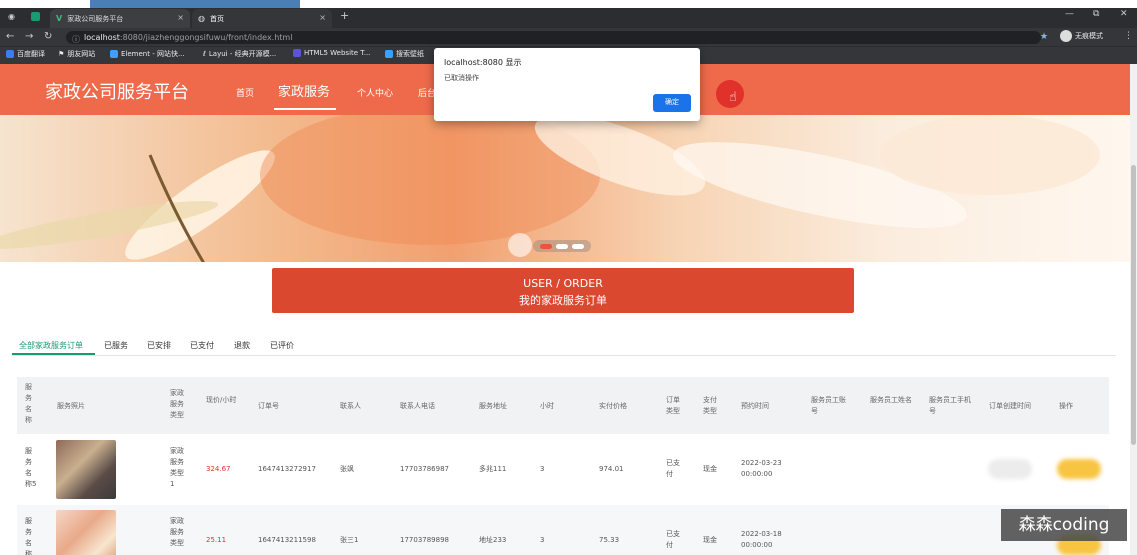 The image size is (1137, 555). What do you see at coordinates (71, 406) in the screenshot?
I see `col-photo: 服务照片` at bounding box center [71, 406].